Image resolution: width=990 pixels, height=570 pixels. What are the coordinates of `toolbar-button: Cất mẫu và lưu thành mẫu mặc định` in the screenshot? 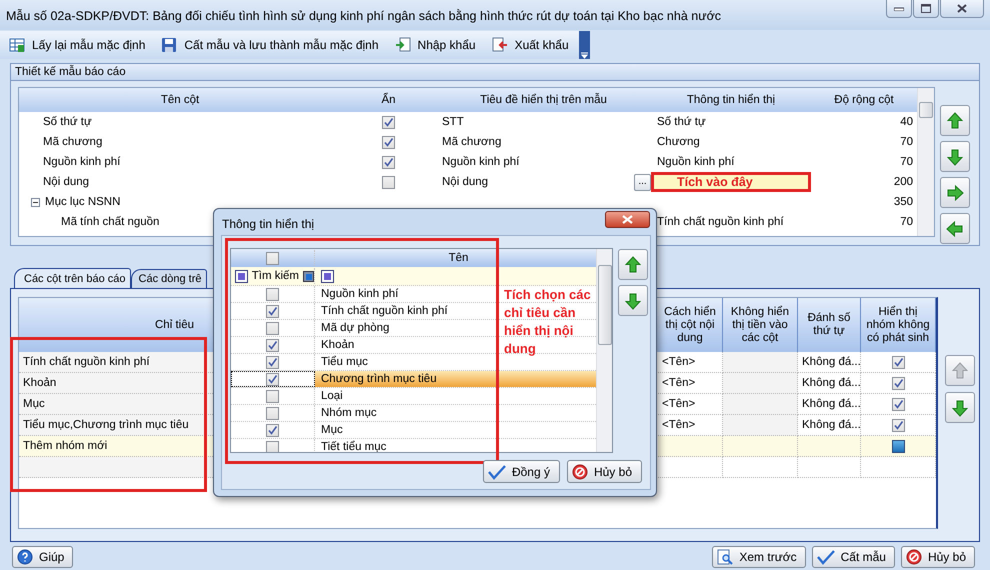 It's located at (269, 45).